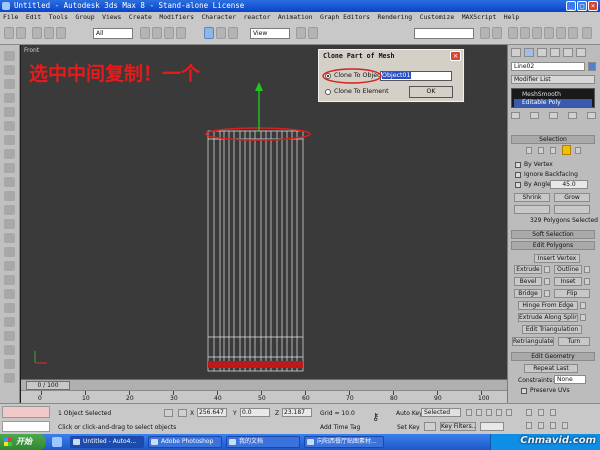  Describe the element at coordinates (9, 308) in the screenshot. I see `twist-icon` at that location.